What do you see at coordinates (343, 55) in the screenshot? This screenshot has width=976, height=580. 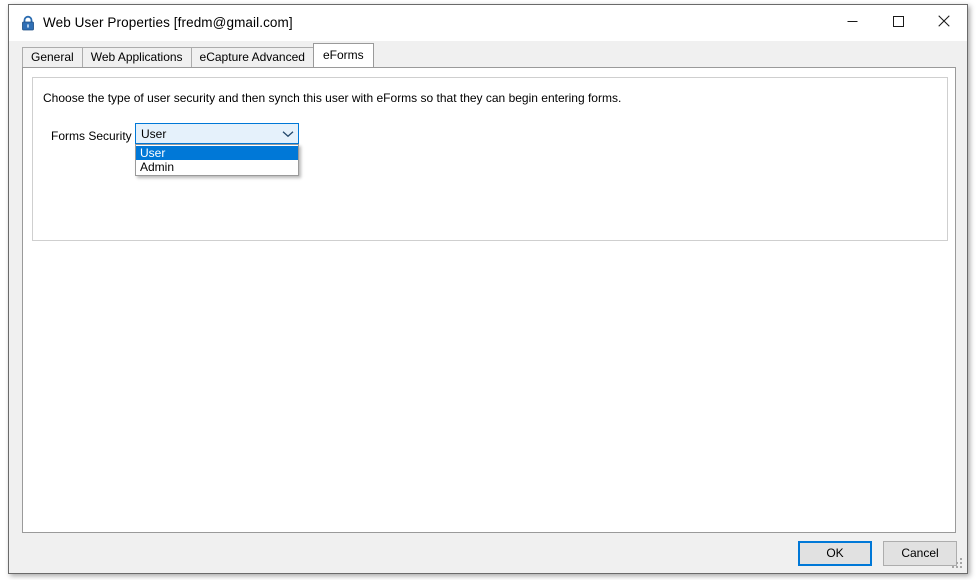 I see `tab-eforms: eForms` at bounding box center [343, 55].